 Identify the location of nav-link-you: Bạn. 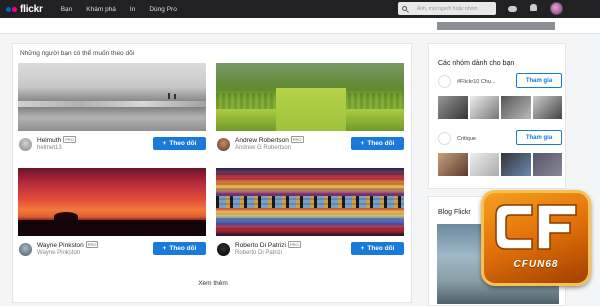
(67, 9).